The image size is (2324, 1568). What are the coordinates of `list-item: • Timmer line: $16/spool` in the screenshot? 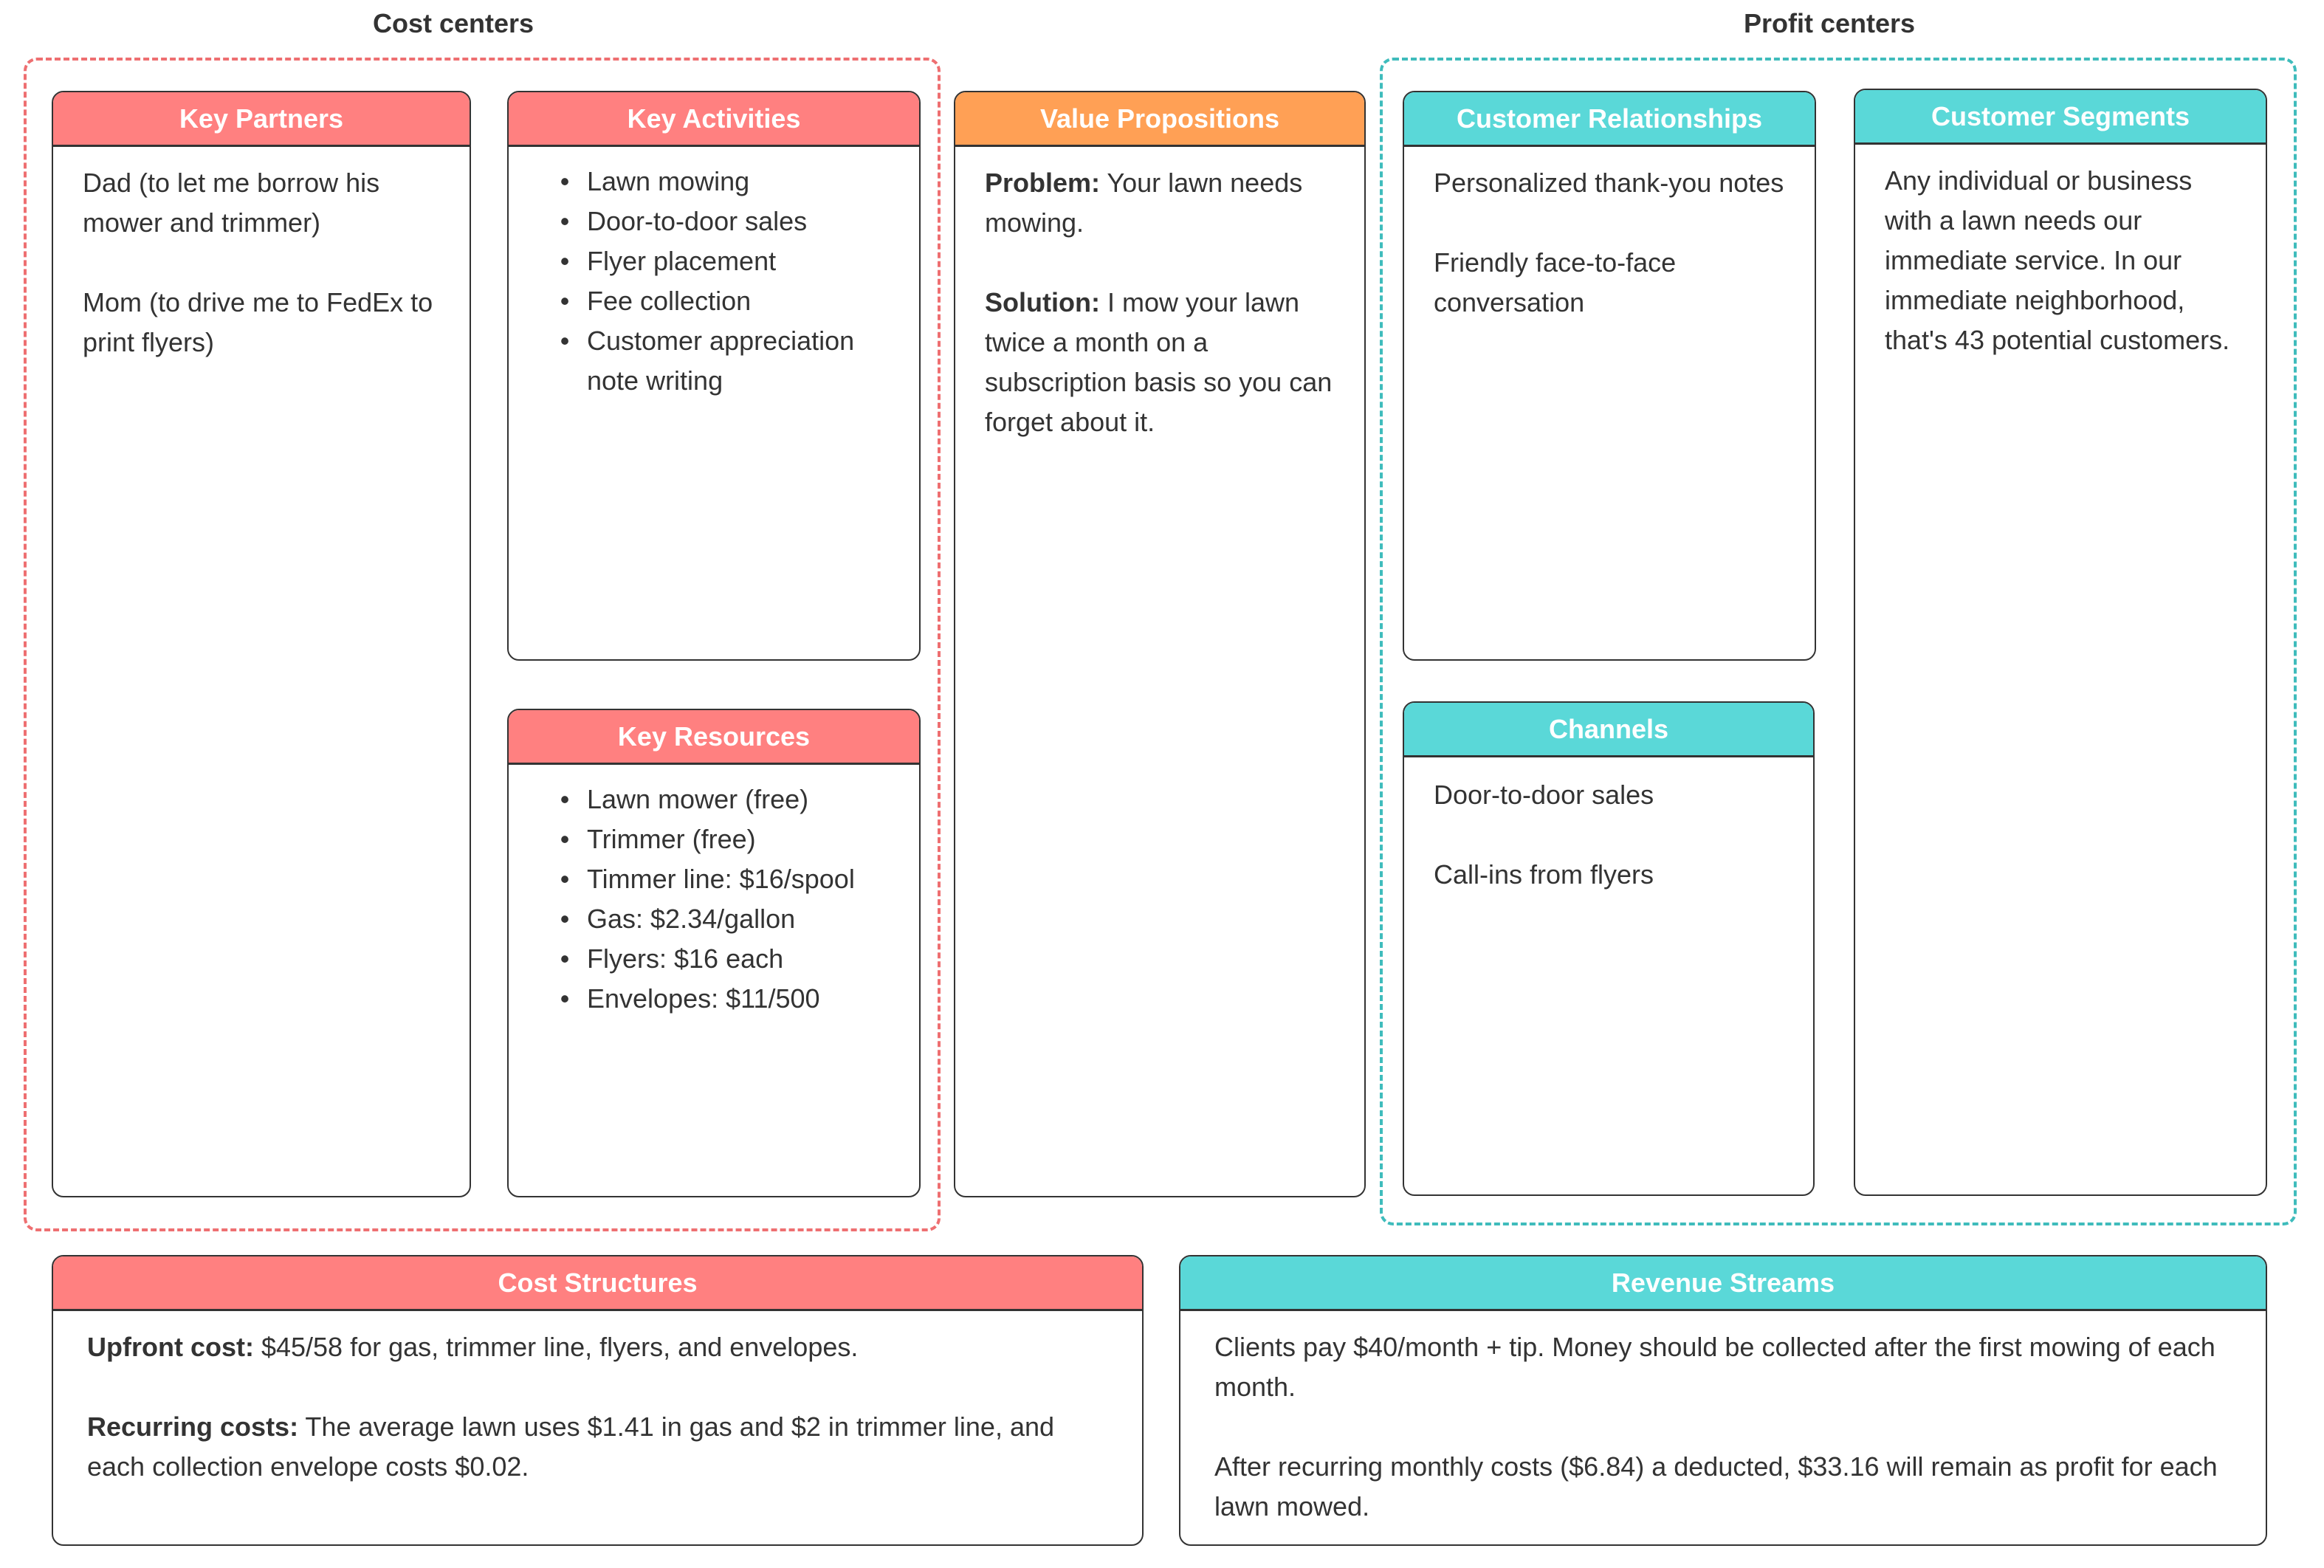 It's located at (725, 879).